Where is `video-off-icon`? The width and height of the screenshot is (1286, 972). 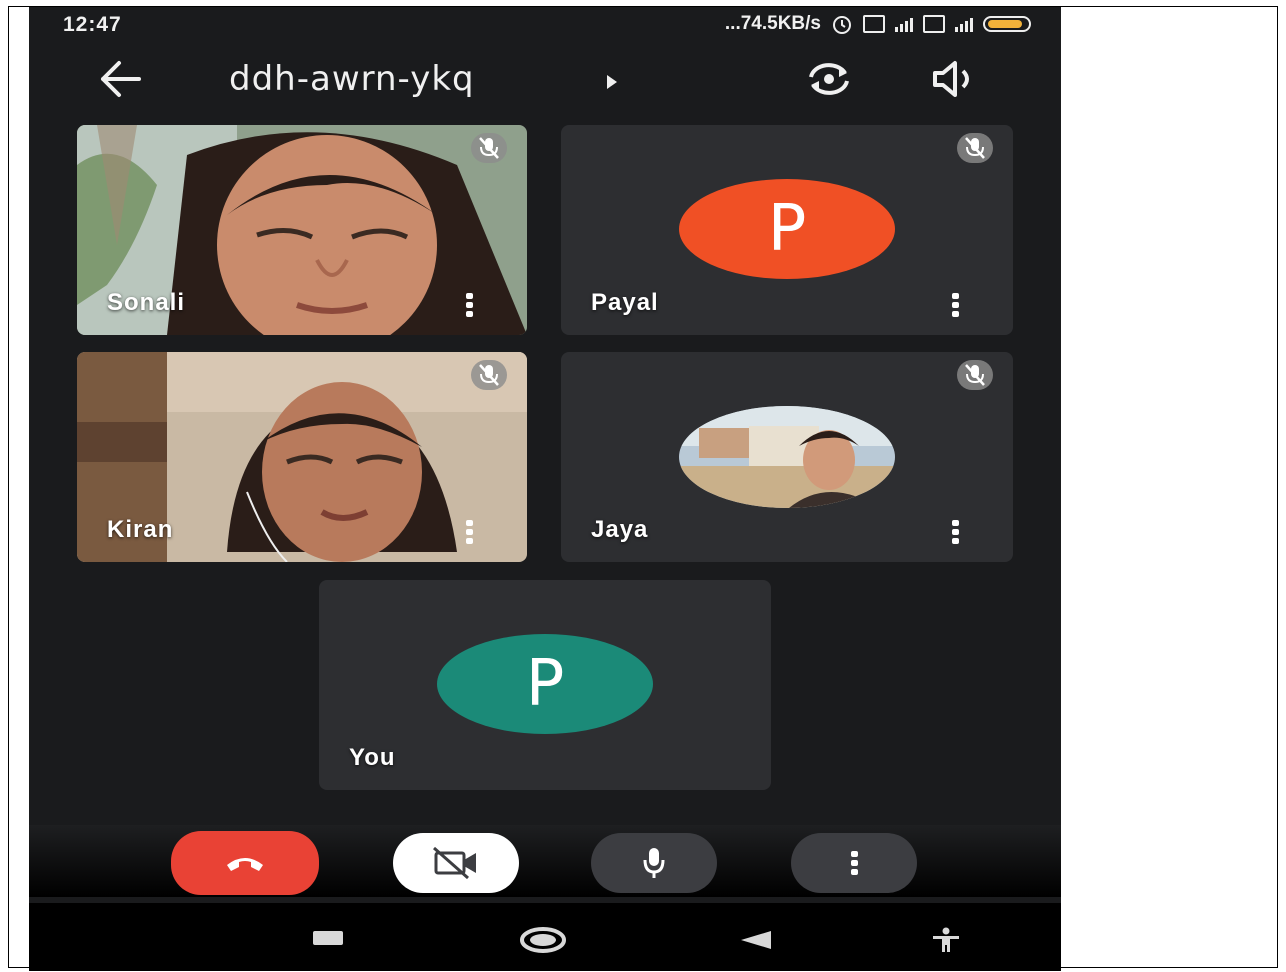
video-off-icon is located at coordinates (454, 863).